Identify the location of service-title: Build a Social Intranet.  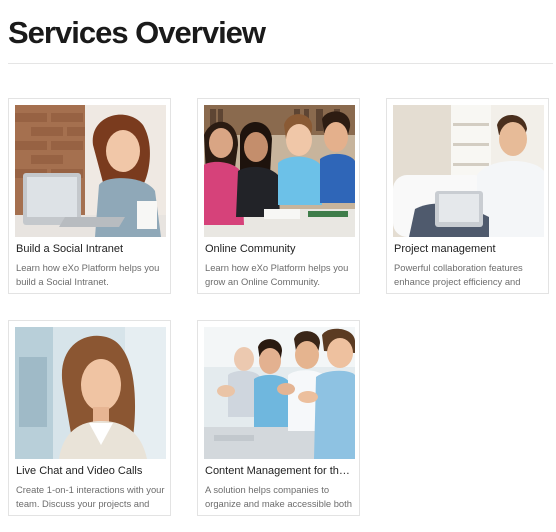
(91, 249).